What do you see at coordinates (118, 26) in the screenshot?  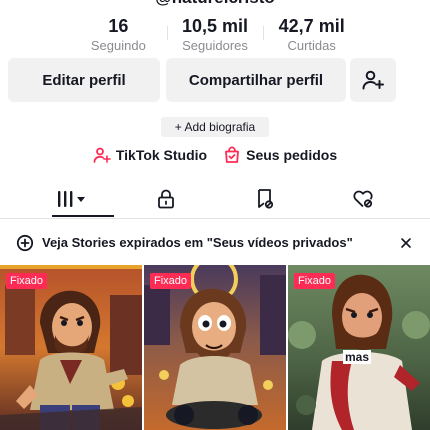 I see `stat-value: 16` at bounding box center [118, 26].